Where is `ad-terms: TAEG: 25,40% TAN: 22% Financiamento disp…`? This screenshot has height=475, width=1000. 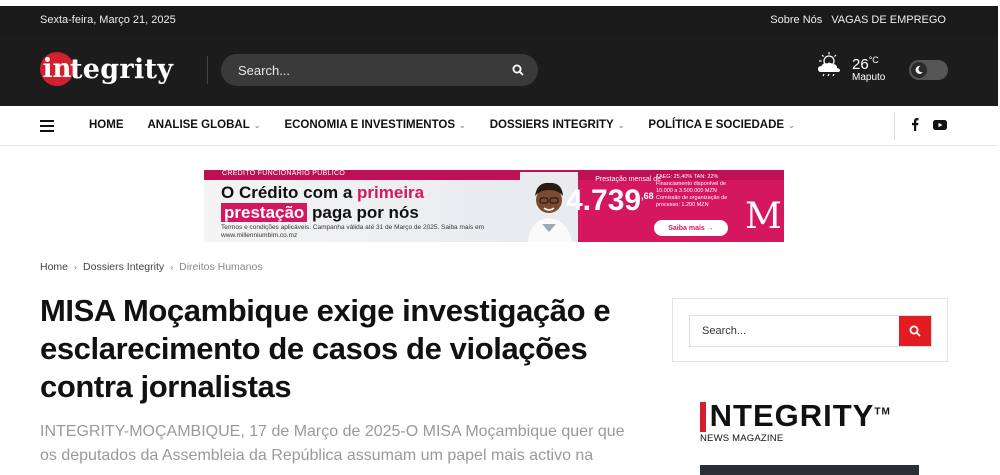 ad-terms: TAEG: 25,40% TAN: 22% Financiamento disp… is located at coordinates (692, 191).